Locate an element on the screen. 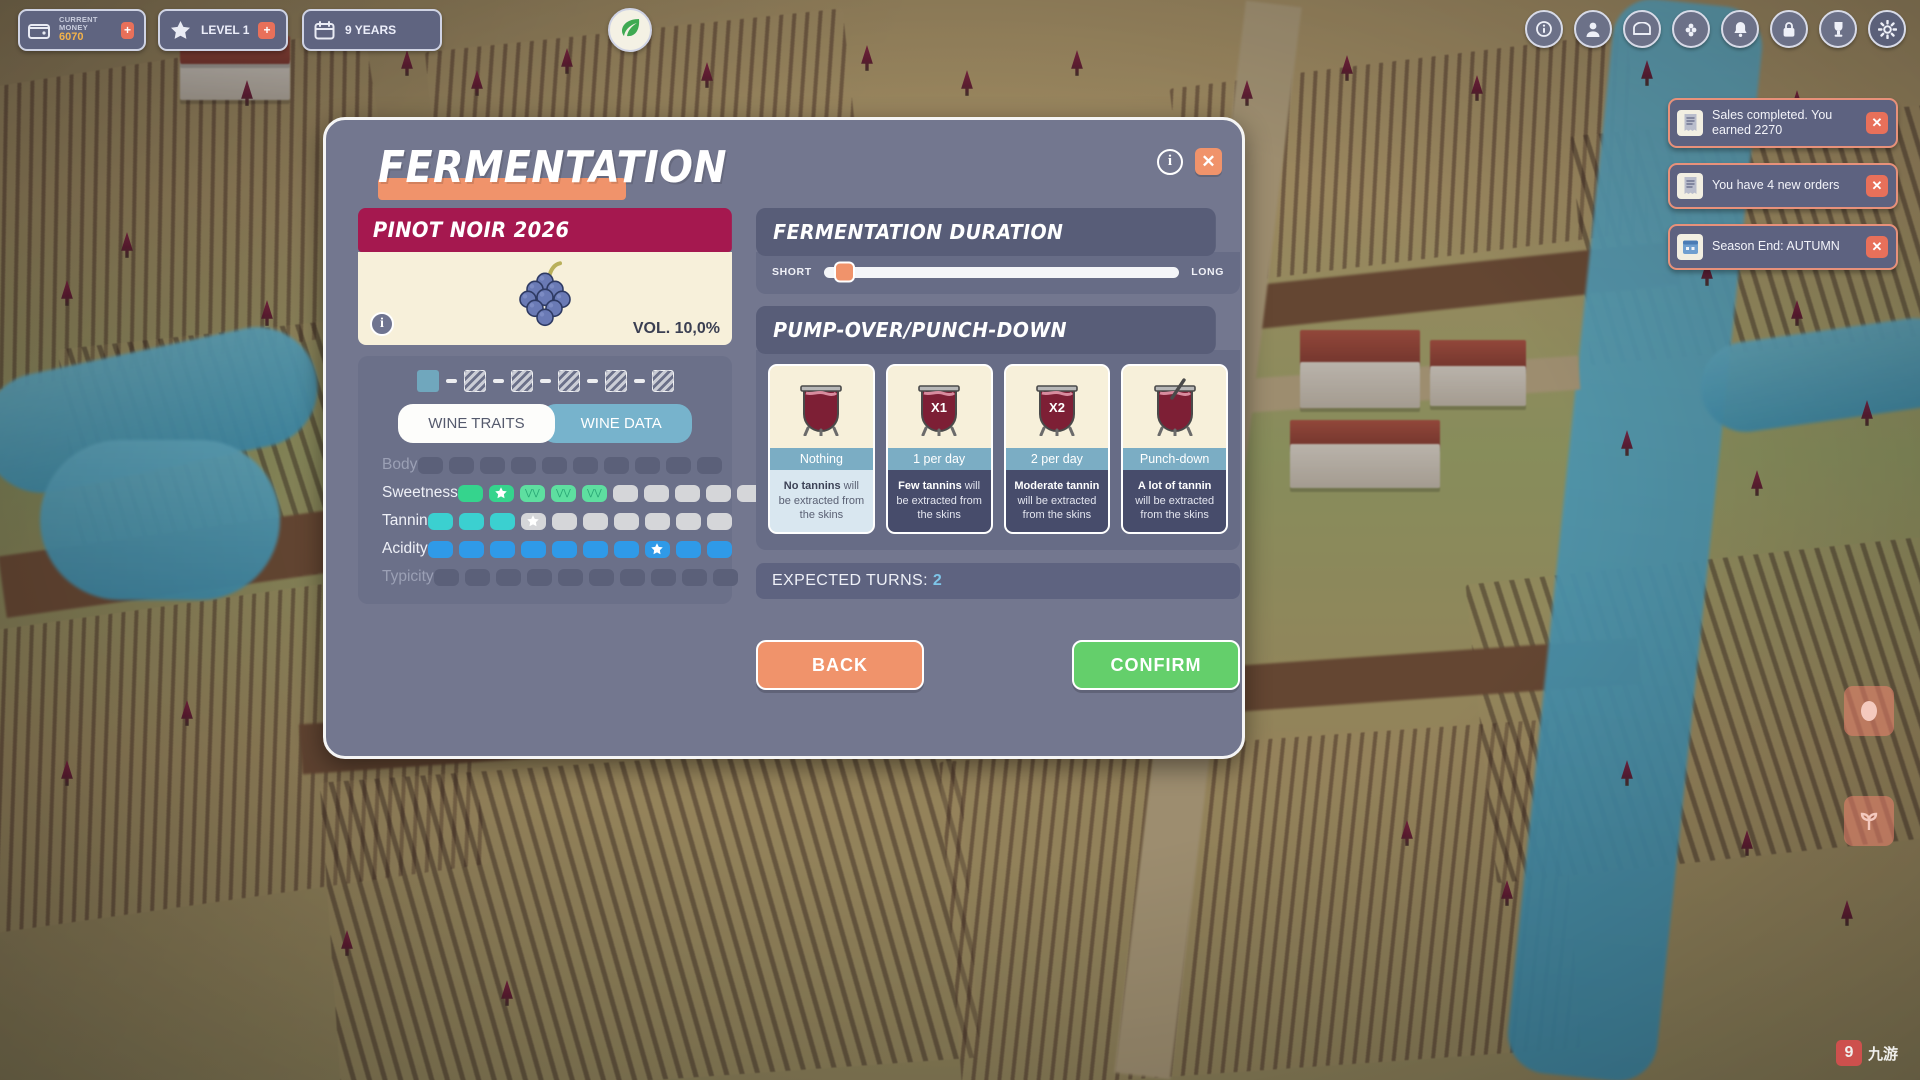  chevron-double-icon: ⋁⋁ is located at coordinates (532, 492).